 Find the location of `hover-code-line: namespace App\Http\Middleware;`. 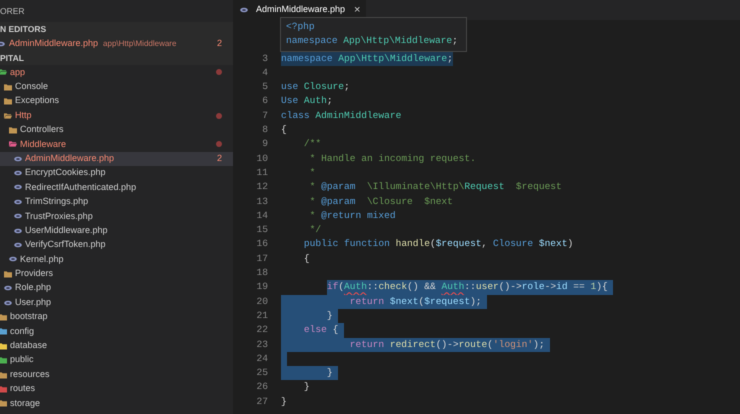

hover-code-line: namespace App\Http\Middleware; is located at coordinates (372, 41).